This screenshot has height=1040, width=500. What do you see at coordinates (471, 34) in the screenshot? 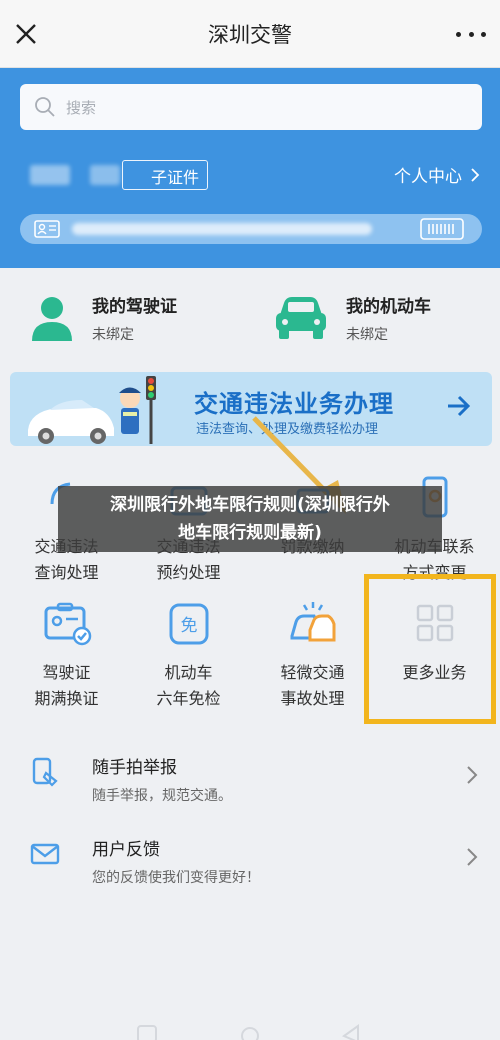
I see `more-options-icon` at bounding box center [471, 34].